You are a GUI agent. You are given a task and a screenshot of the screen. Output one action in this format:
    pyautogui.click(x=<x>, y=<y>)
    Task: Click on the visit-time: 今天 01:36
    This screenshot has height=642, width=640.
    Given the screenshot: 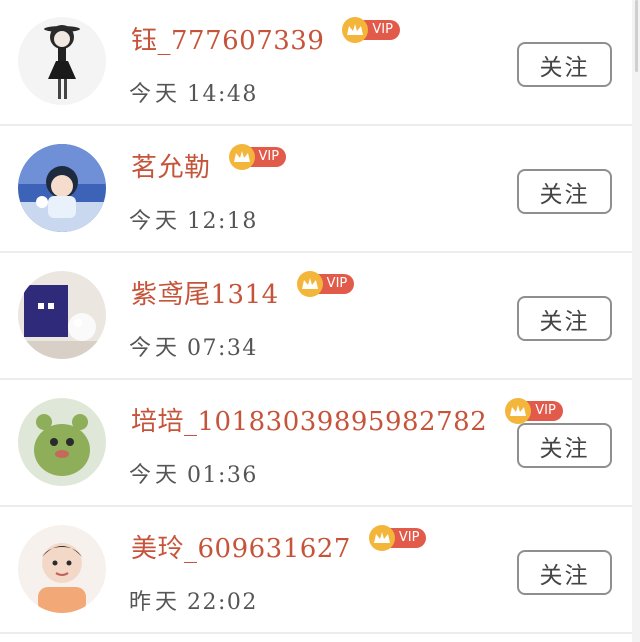 What is the action you would take?
    pyautogui.click(x=193, y=473)
    